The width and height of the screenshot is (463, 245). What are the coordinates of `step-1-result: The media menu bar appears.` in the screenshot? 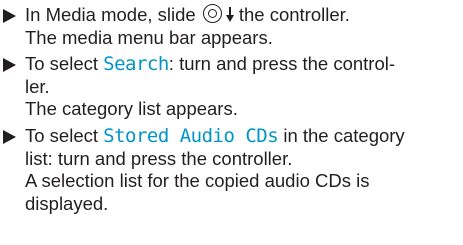 It's located at (149, 37).